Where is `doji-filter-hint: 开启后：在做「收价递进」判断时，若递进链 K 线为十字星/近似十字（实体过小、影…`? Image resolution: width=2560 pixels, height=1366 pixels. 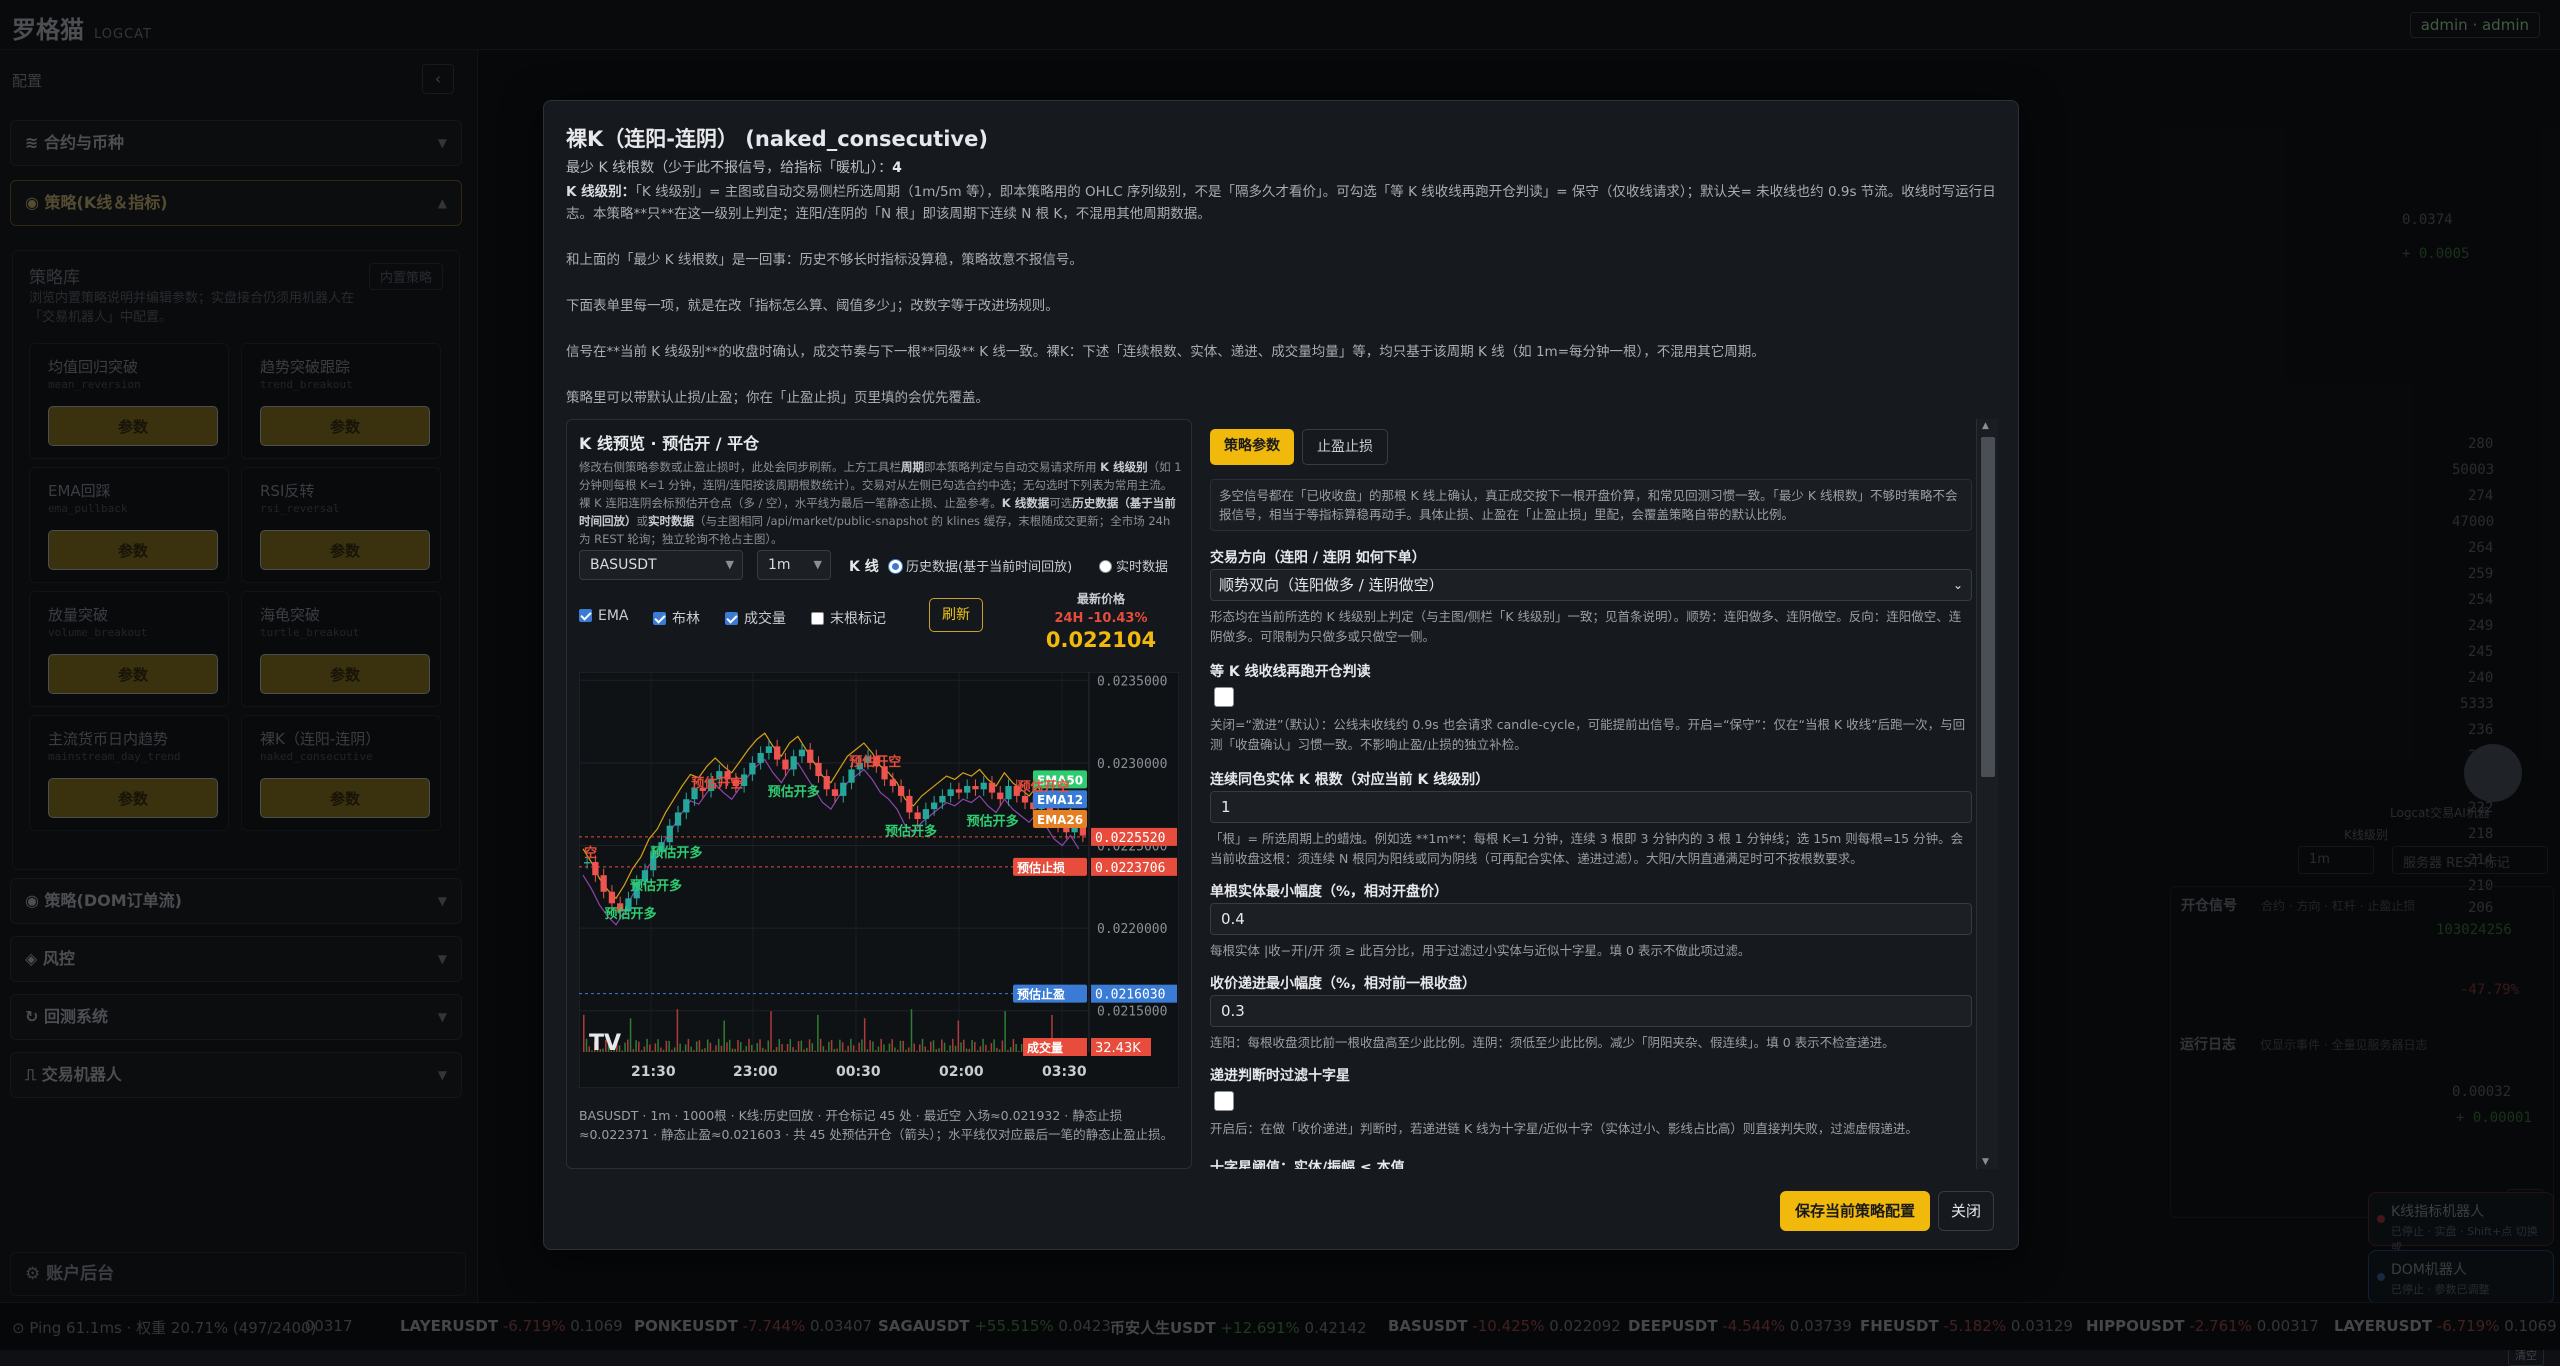 doji-filter-hint: 开启后：在做「收价递进」判断时，若递进链 K 线为十字星/近似十字（实体过小、影… is located at coordinates (1564, 1128).